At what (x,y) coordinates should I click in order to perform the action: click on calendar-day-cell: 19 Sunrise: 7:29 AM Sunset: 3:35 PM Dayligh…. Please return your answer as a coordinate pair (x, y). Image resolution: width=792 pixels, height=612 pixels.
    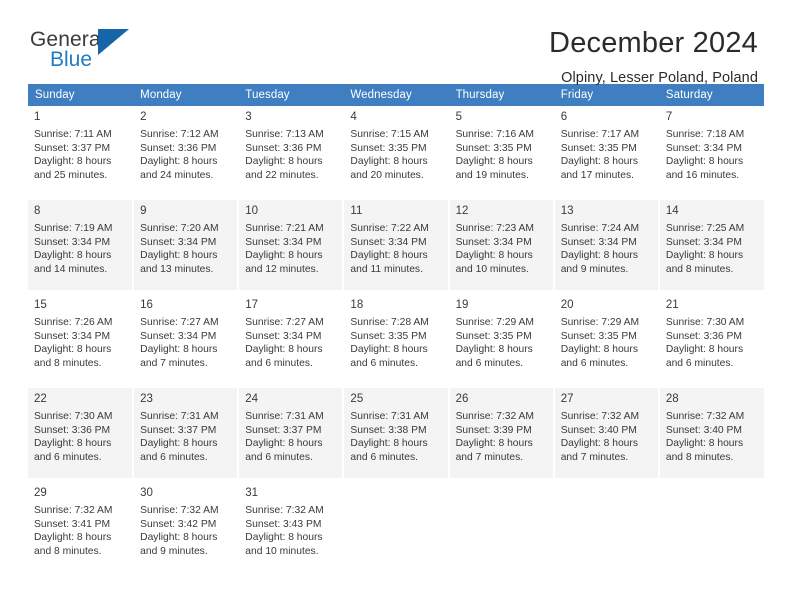
    Looking at the image, I should click on (501, 339).